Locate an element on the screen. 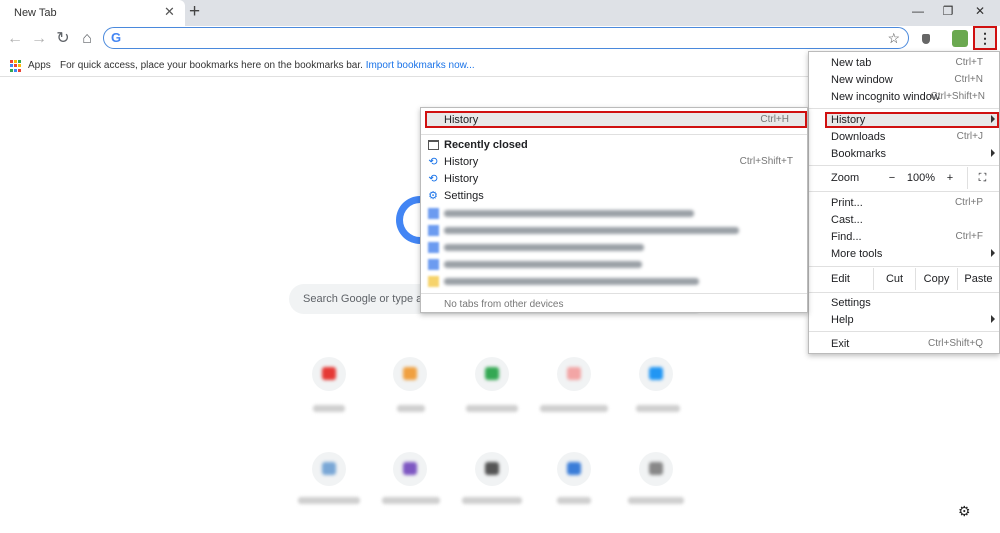 This screenshot has height=533, width=1000. android-extension-icon is located at coordinates (960, 38).